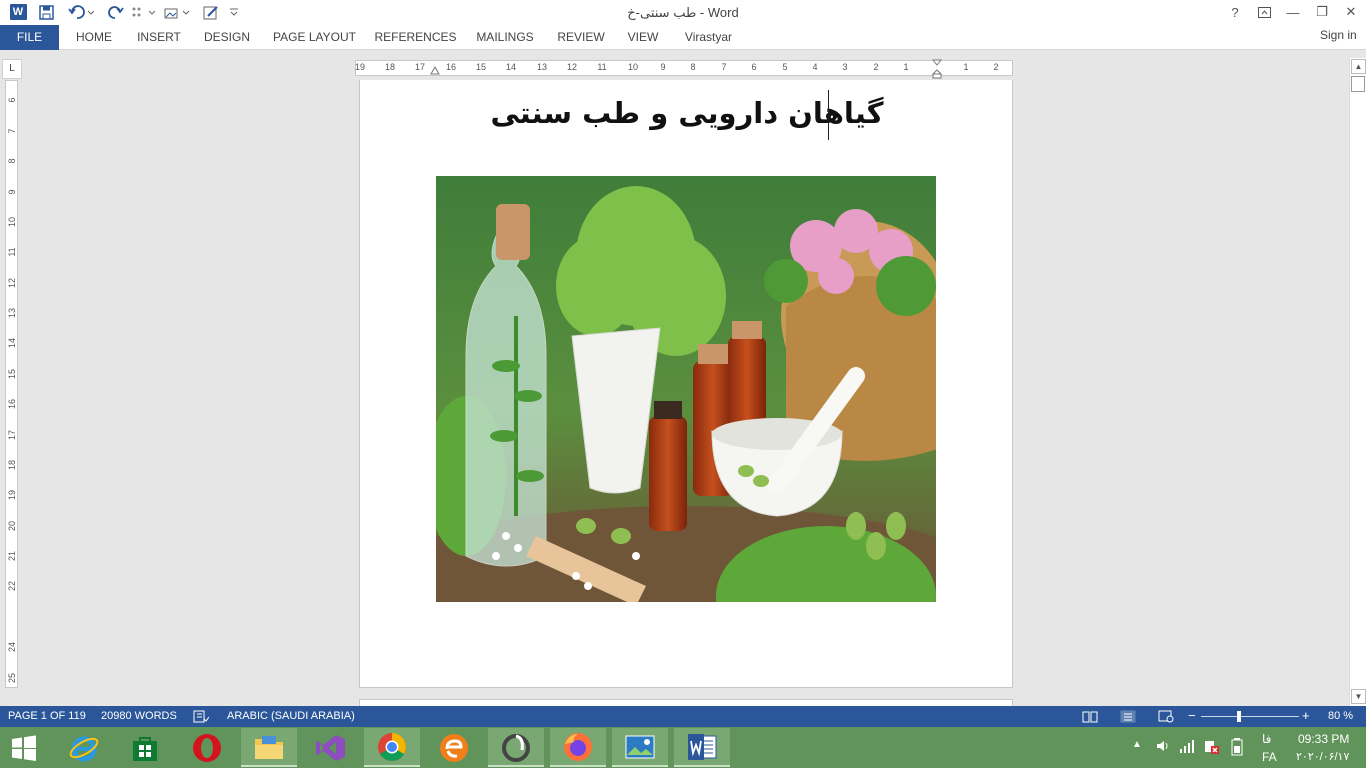 This screenshot has width=1366, height=768. I want to click on sign-in-link: Sign in, so click(1338, 35).